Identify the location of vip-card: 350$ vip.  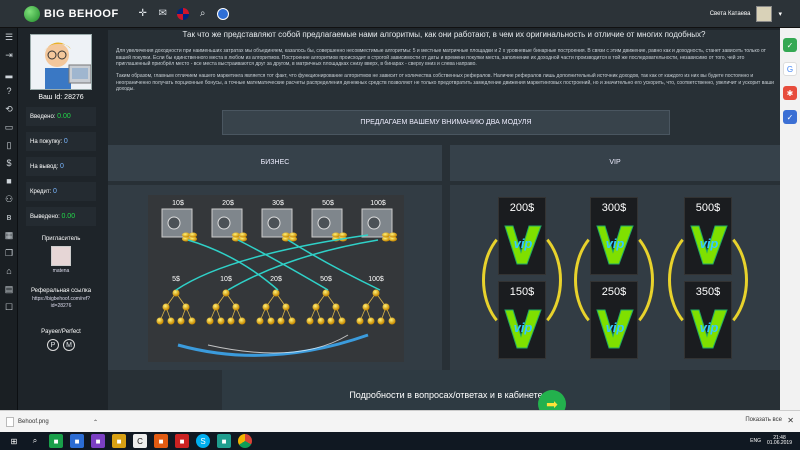
(708, 320).